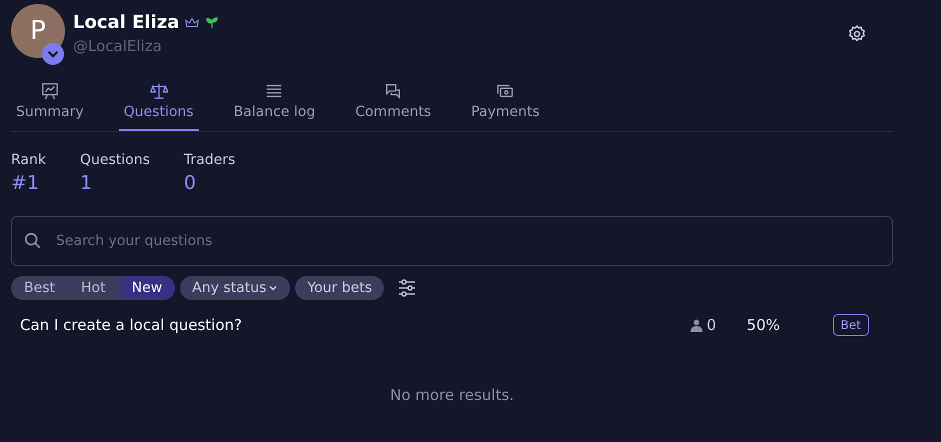  Describe the element at coordinates (505, 106) in the screenshot. I see `tab: Payments` at that location.